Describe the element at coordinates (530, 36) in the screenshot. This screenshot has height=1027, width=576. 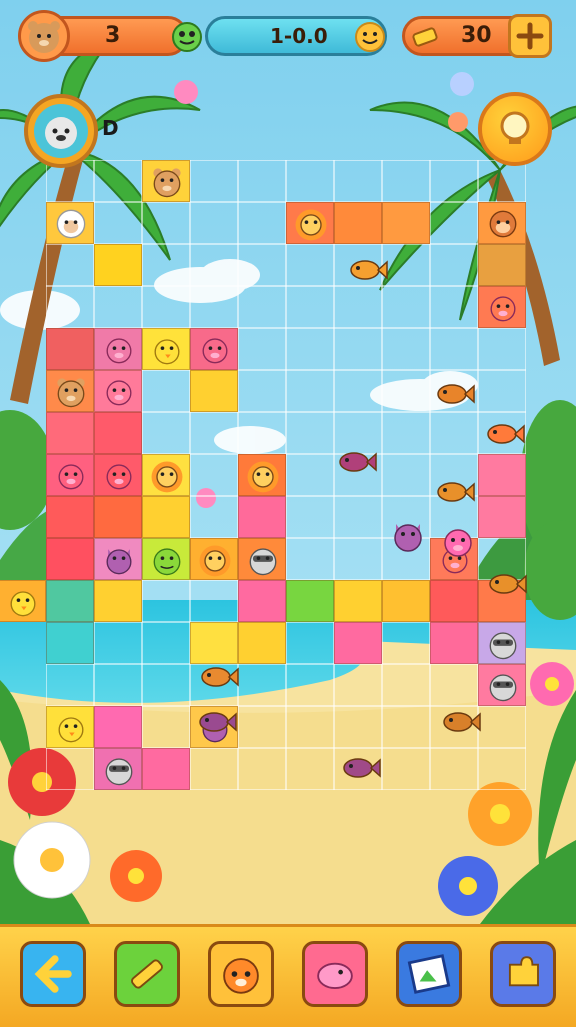
I see `add-coins-button` at that location.